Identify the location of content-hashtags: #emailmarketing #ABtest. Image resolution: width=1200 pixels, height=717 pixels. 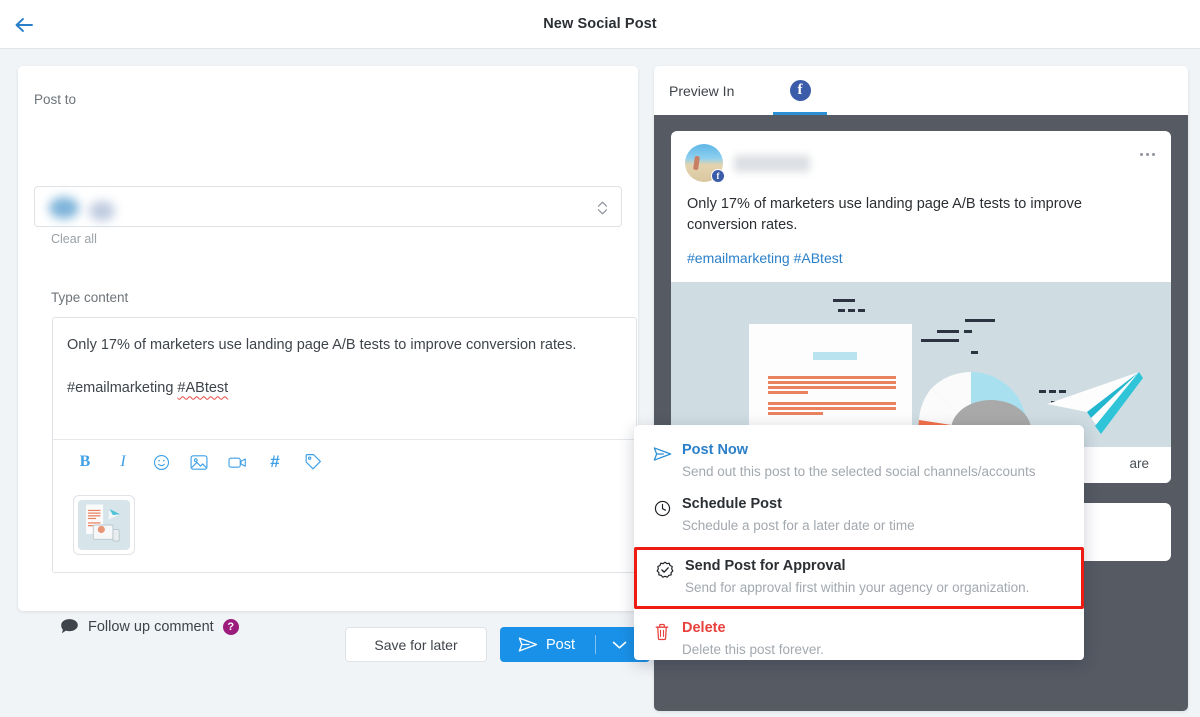
(343, 388).